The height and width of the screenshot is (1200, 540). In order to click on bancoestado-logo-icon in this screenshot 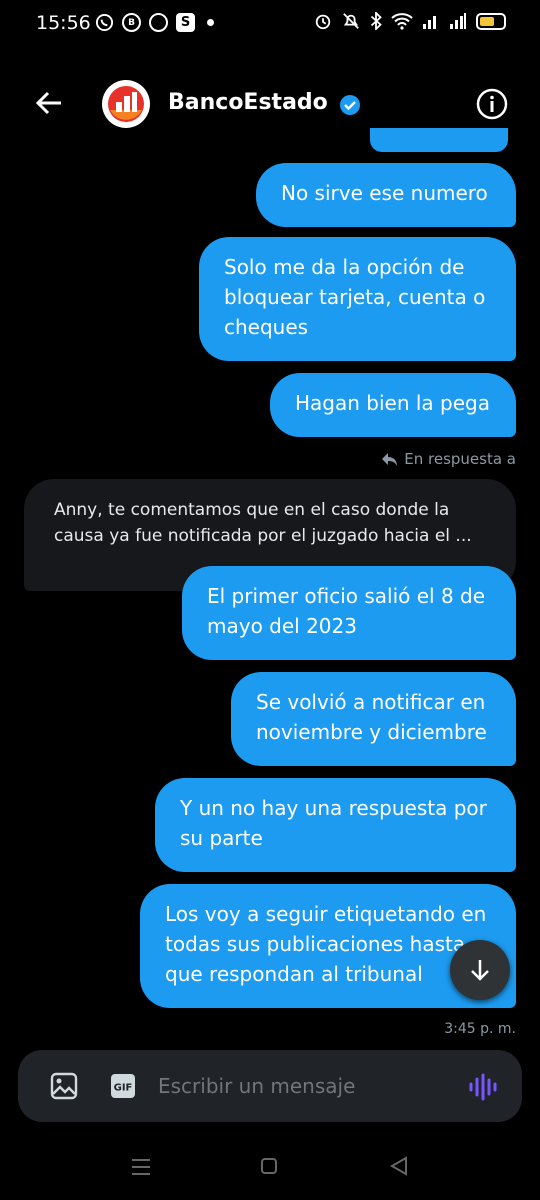, I will do `click(126, 104)`.